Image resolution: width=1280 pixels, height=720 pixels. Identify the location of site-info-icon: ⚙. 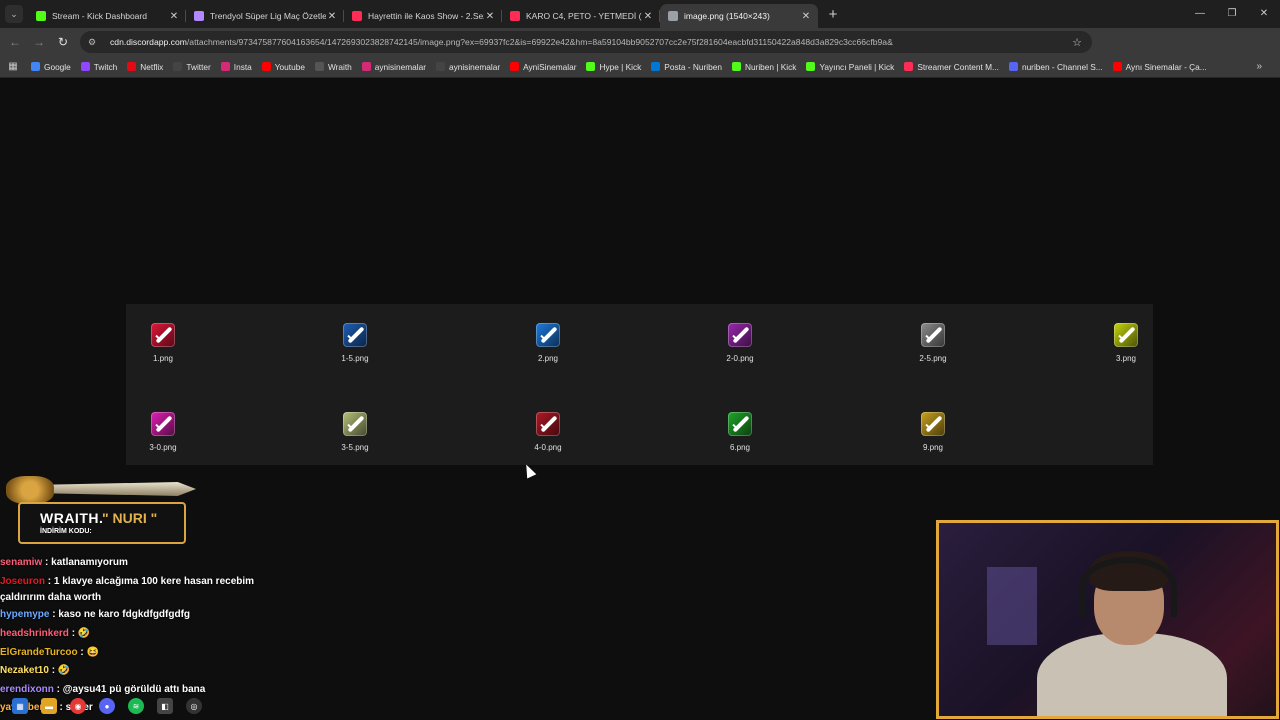
(94, 42).